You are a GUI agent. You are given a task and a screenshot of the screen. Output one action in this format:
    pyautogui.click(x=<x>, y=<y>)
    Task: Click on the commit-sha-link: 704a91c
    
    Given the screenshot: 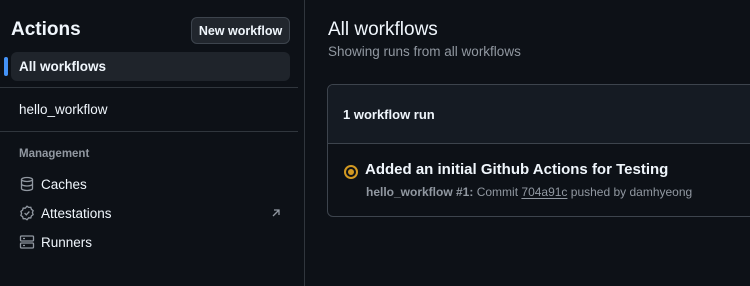 What is the action you would take?
    pyautogui.click(x=544, y=192)
    